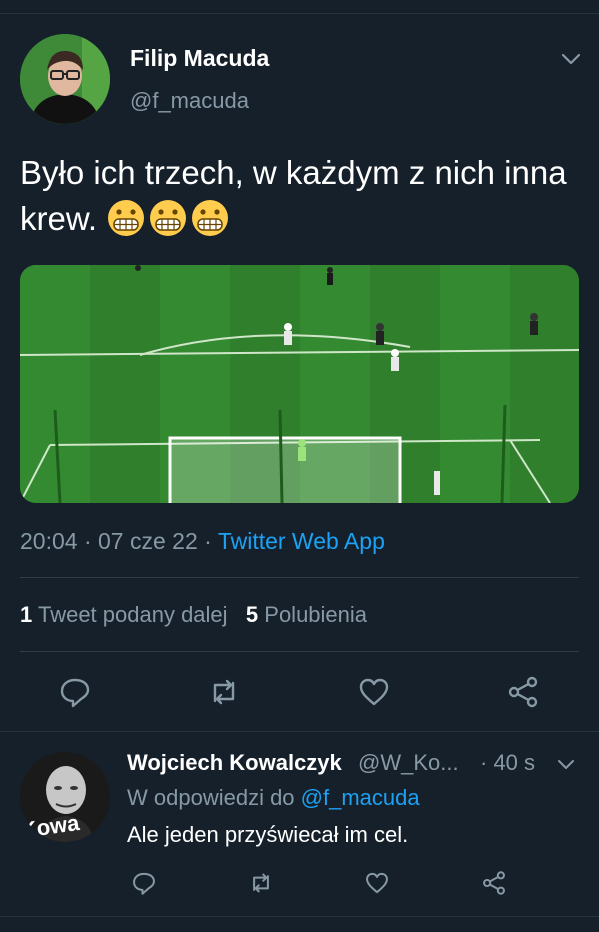 This screenshot has height=932, width=599. What do you see at coordinates (26, 614) in the screenshot?
I see `retweets-count: 1` at bounding box center [26, 614].